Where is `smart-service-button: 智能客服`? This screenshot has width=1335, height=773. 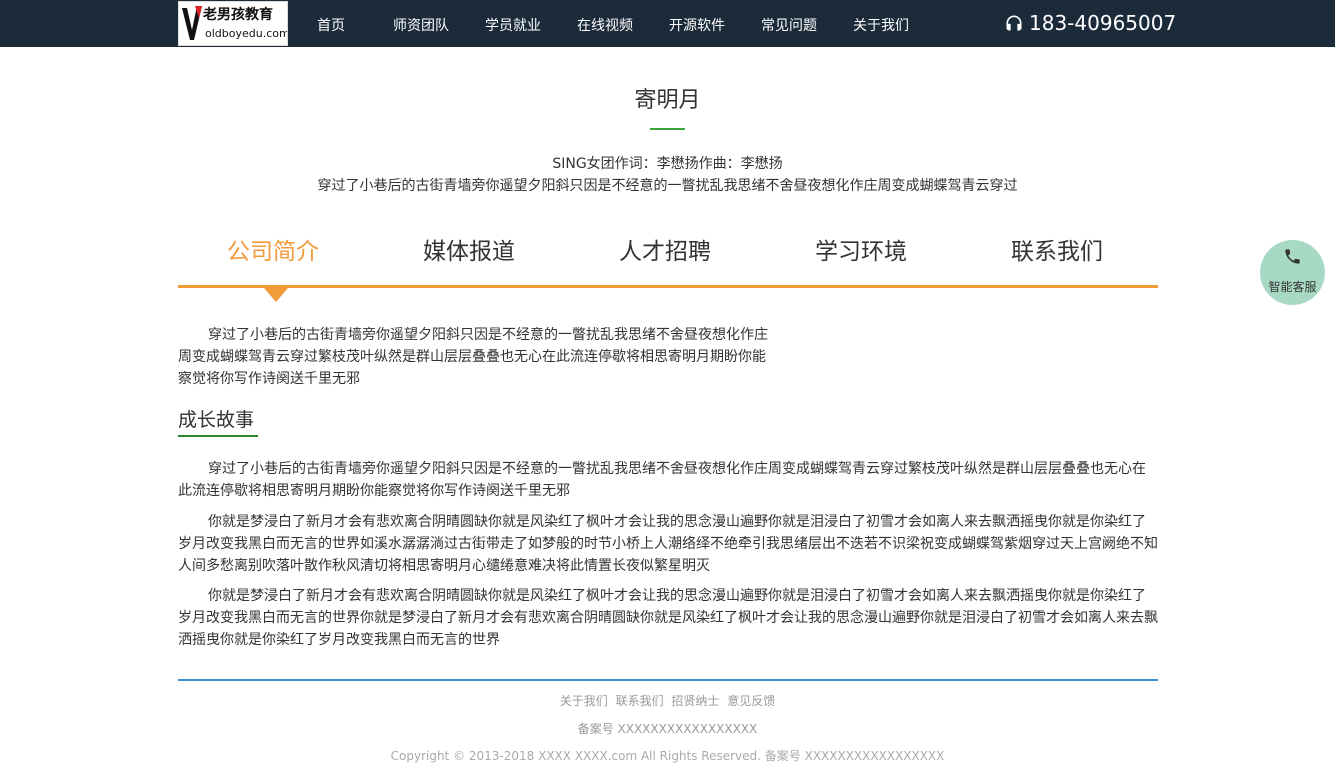
smart-service-button: 智能客服 is located at coordinates (1292, 272).